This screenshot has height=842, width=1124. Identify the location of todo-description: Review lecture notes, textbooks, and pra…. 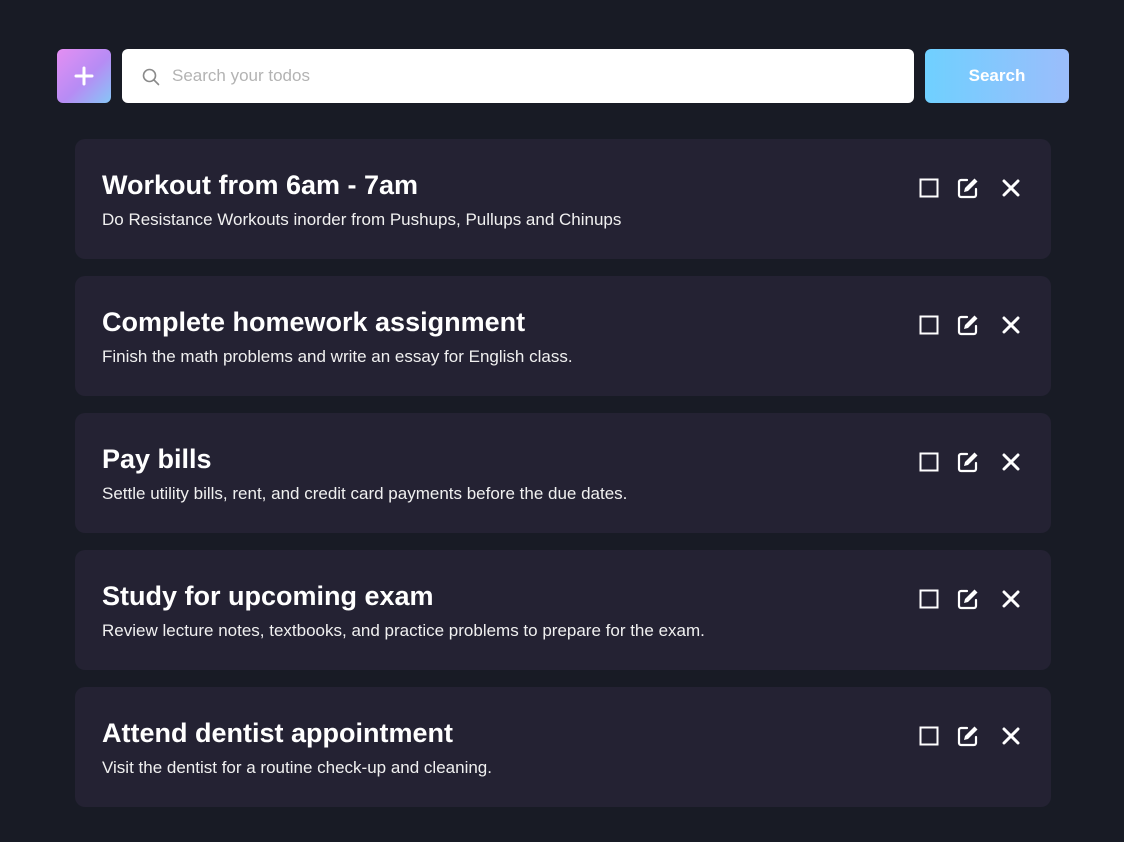
(403, 630).